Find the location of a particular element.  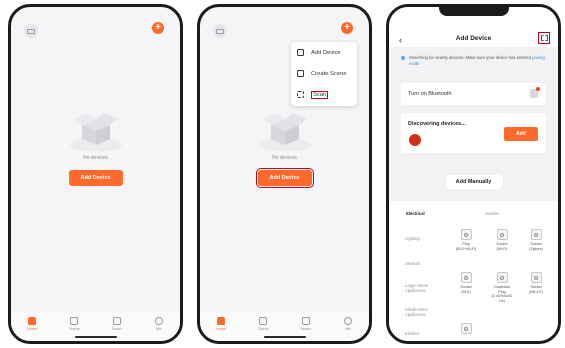

device-label: Plug (BLE+Wi-Fi) is located at coordinates (466, 246).